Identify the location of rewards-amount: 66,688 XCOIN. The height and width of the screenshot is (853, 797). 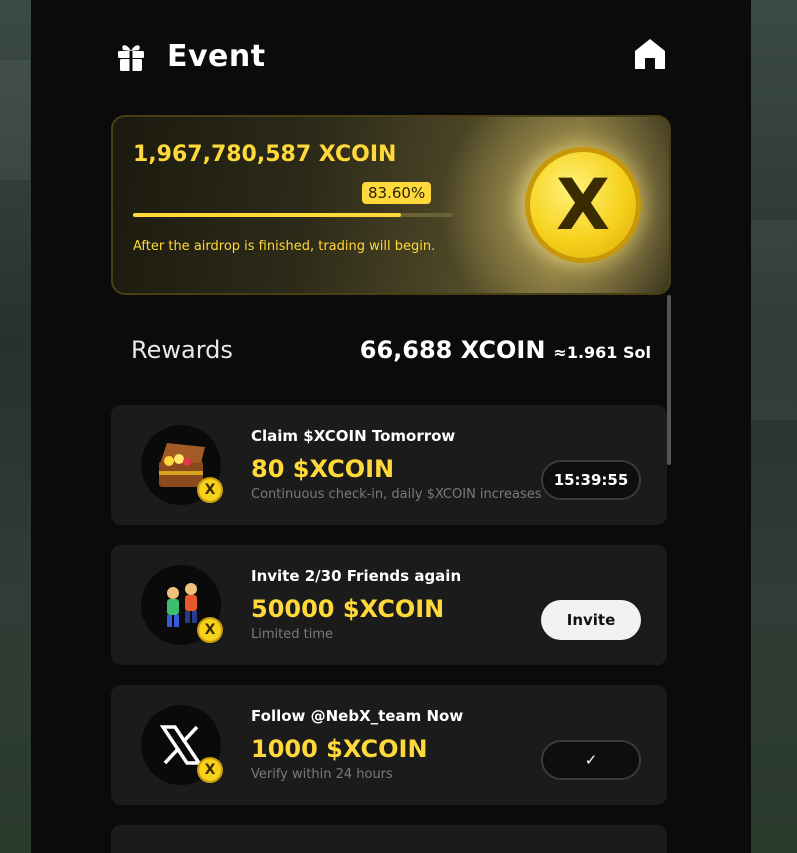
(452, 350).